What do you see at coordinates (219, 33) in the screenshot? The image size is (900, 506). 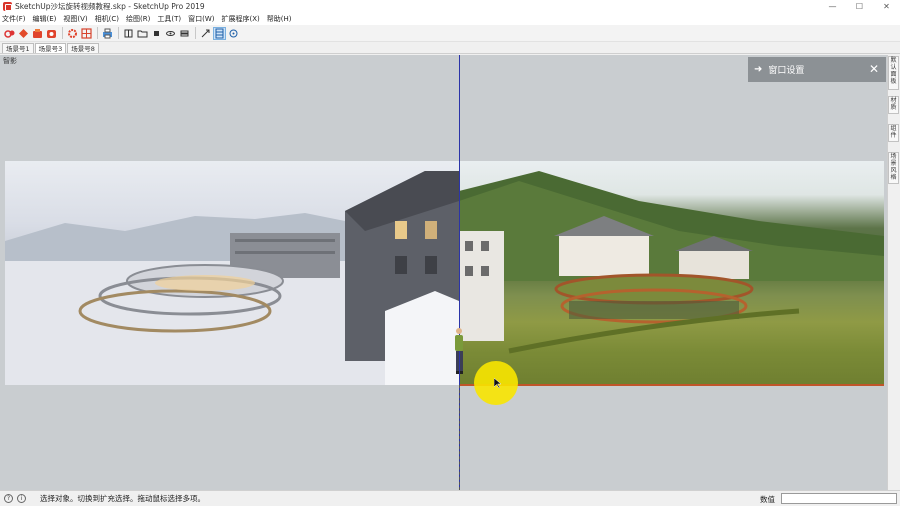 I see `section-plane-icon` at bounding box center [219, 33].